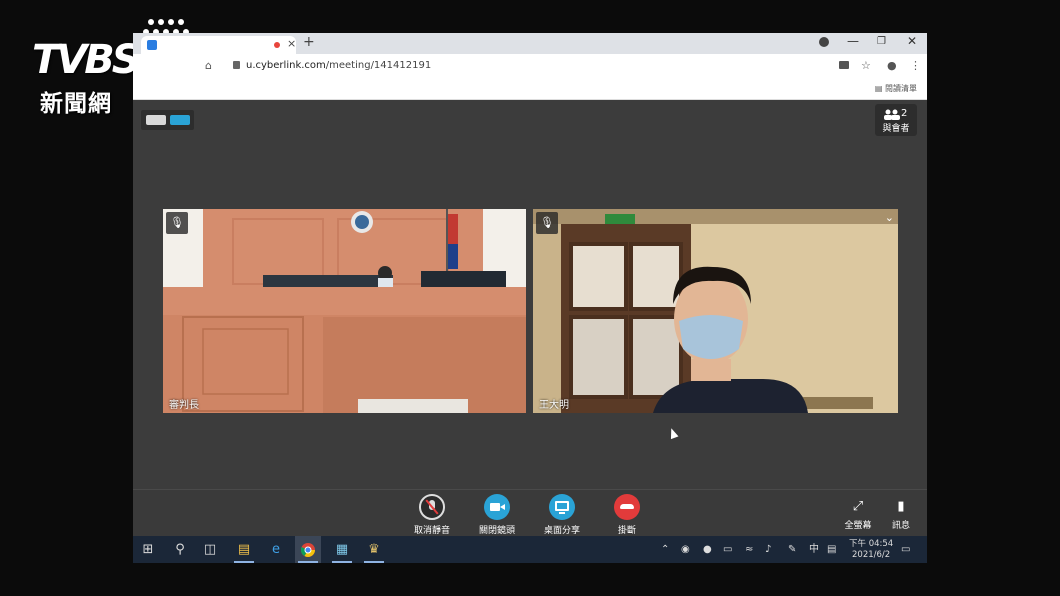  I want to click on screen-share-button: 桌面分享, so click(562, 515).